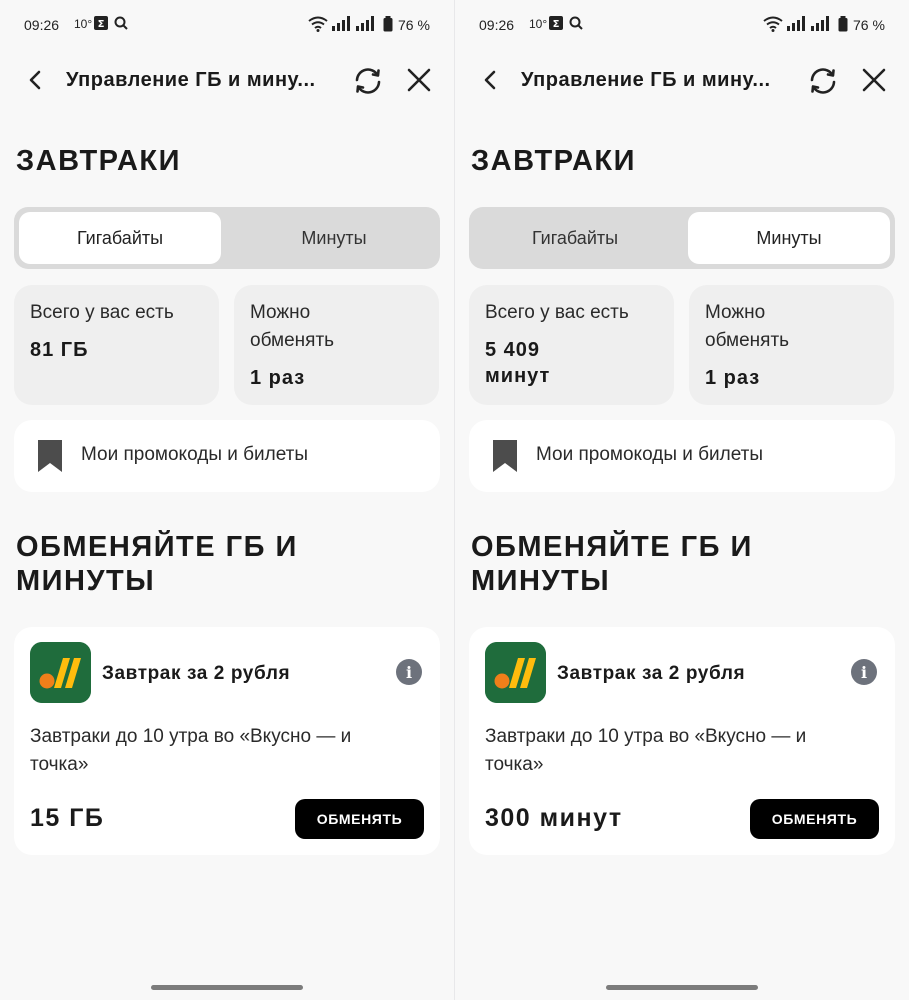  What do you see at coordinates (59, 350) in the screenshot?
I see `balance-value: 81 ГБ` at bounding box center [59, 350].